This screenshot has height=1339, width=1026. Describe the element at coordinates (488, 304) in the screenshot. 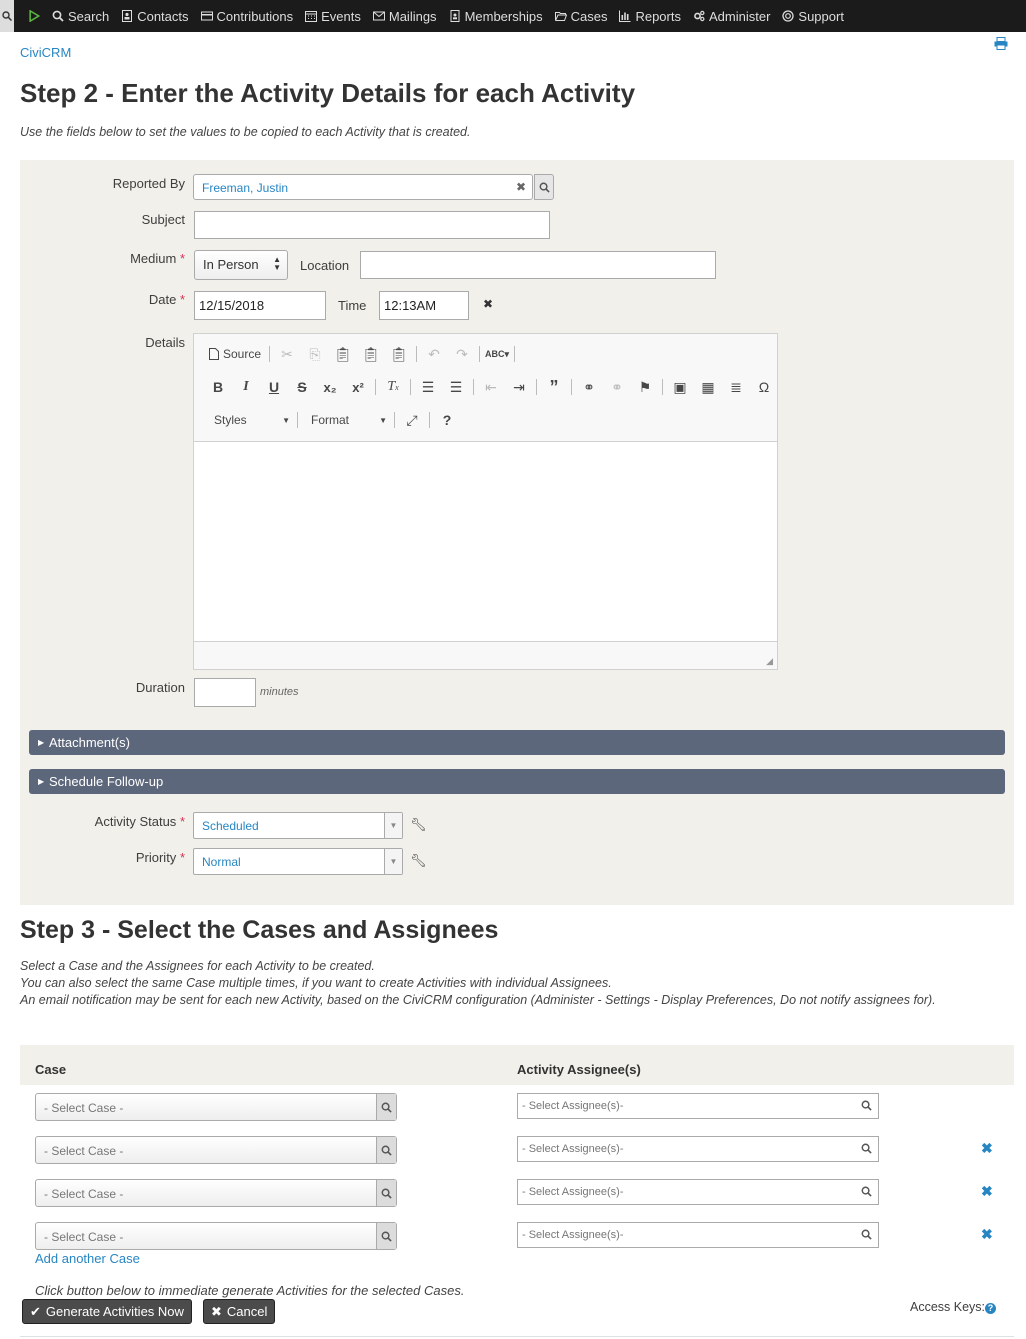

I see `clear-datetime-icon: ✖` at that location.